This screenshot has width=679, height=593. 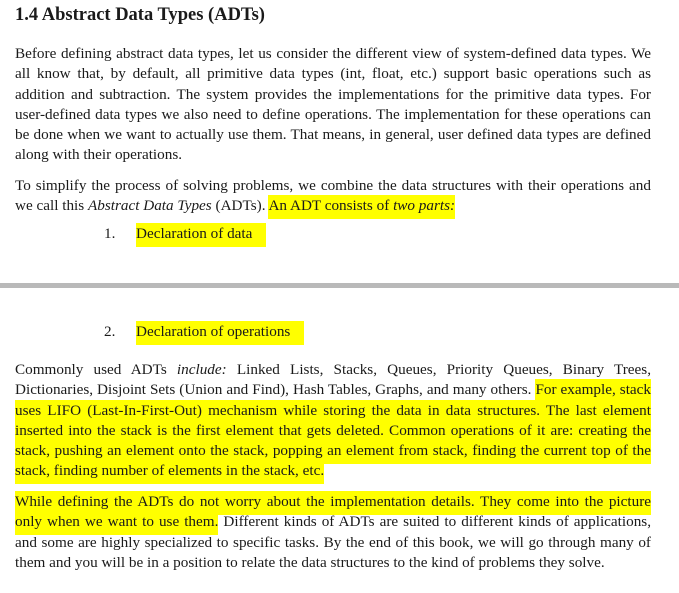 I want to click on list-item-declaration-of-operations: 2. Declaration of operations, so click(x=204, y=333).